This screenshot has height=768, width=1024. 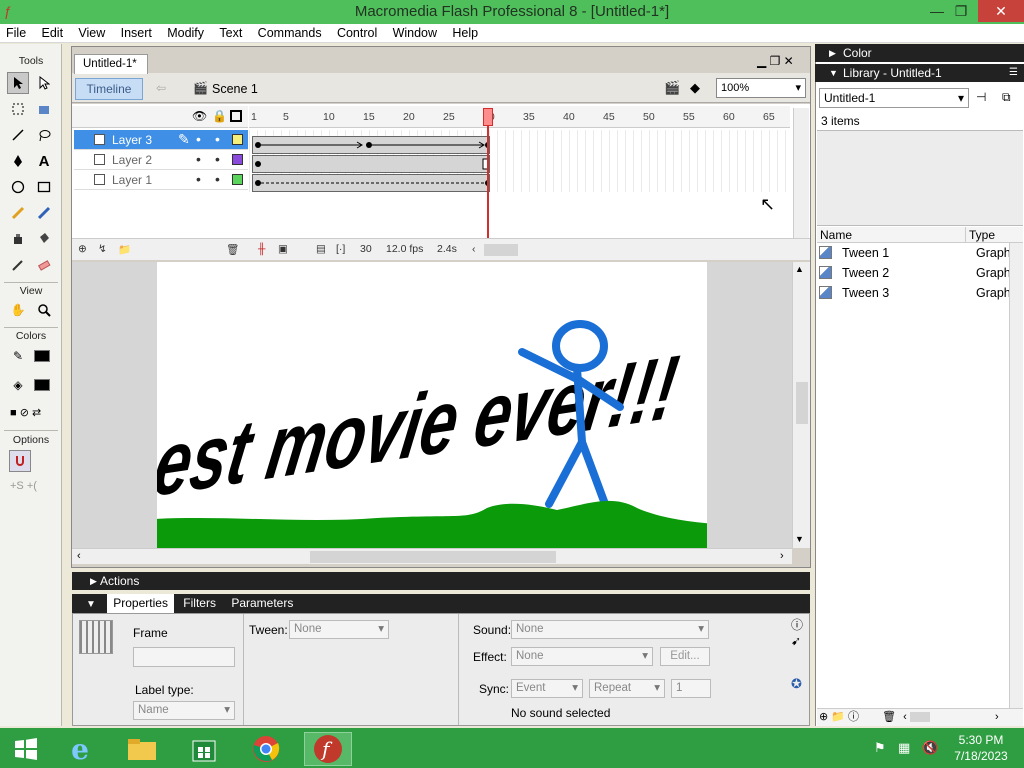 I want to click on new-library-panel-icon: ⧉, so click(x=1006, y=97).